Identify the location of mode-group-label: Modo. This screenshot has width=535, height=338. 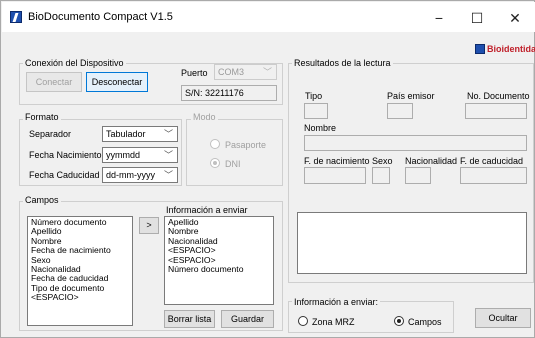
(204, 117).